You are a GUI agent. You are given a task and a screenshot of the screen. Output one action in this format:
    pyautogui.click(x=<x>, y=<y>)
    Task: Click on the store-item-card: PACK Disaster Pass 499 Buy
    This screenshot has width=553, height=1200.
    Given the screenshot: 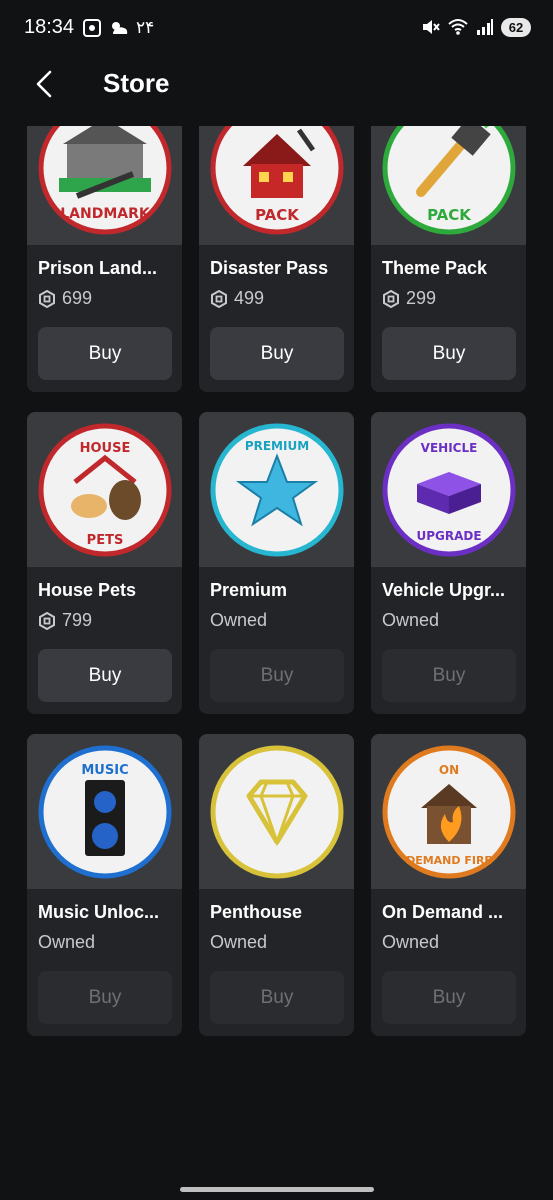 What is the action you would take?
    pyautogui.click(x=276, y=259)
    